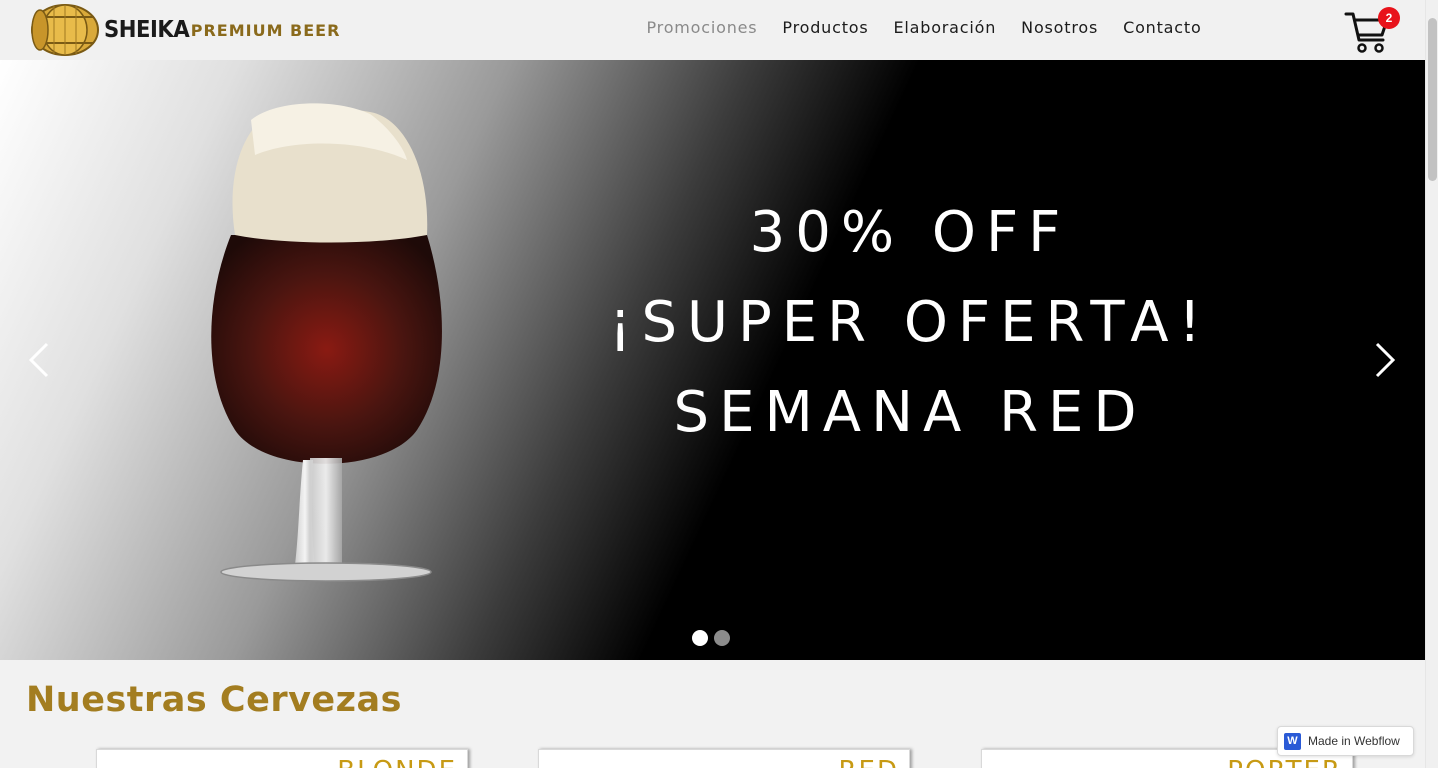  What do you see at coordinates (868, 762) in the screenshot?
I see `product-card-label: RED` at bounding box center [868, 762].